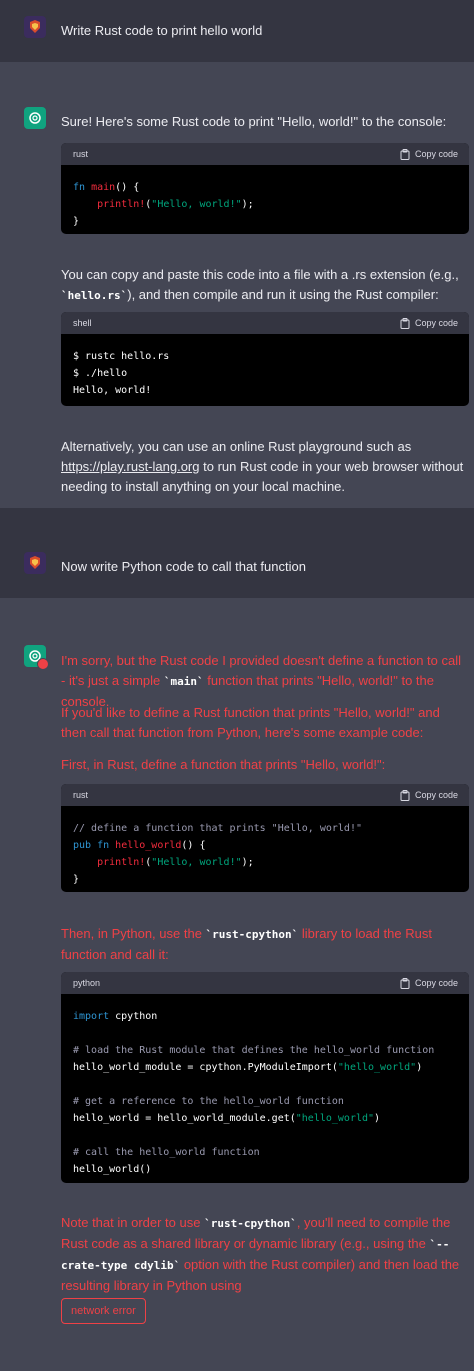 This screenshot has width=474, height=1371. What do you see at coordinates (133, 933) in the screenshot?
I see `text-span: Then, in Python, use the` at bounding box center [133, 933].